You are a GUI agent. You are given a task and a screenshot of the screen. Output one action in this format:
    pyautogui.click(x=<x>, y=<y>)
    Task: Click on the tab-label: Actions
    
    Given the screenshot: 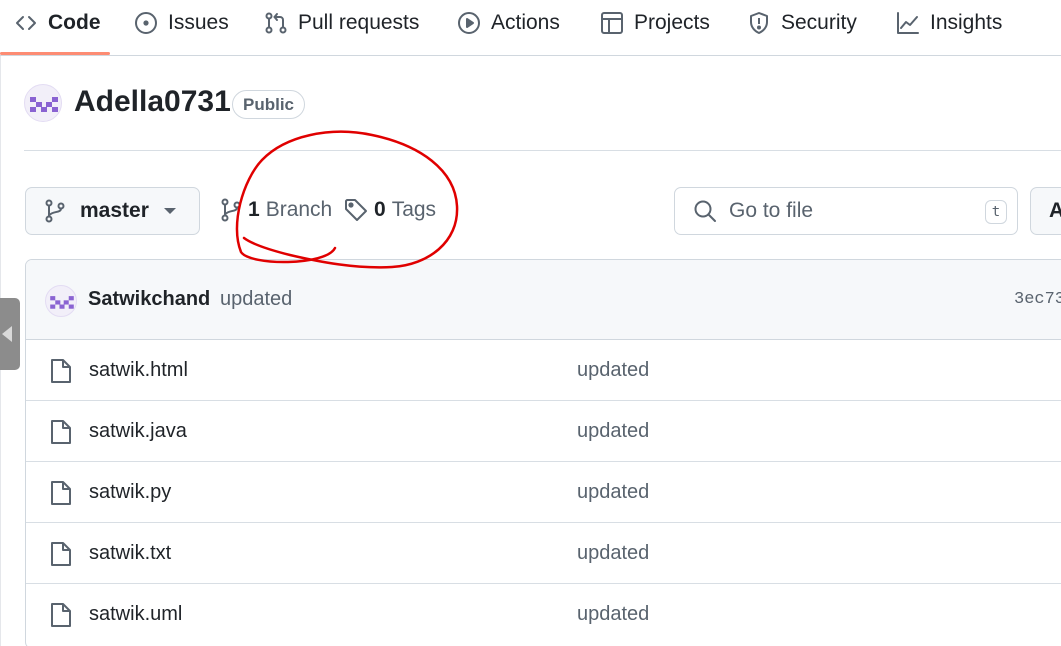 What is the action you would take?
    pyautogui.click(x=525, y=22)
    